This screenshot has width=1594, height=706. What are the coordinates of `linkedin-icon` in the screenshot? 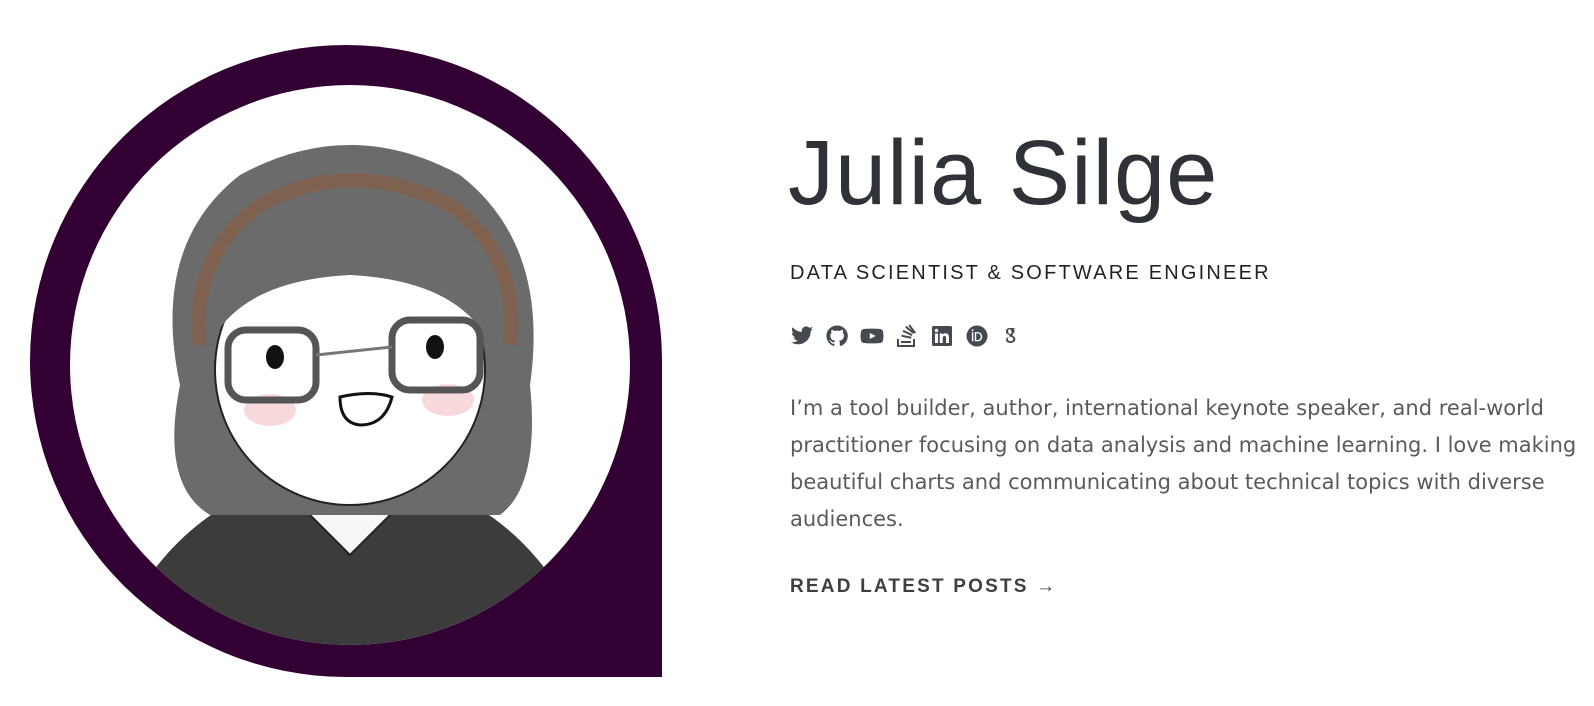 It's located at (942, 336).